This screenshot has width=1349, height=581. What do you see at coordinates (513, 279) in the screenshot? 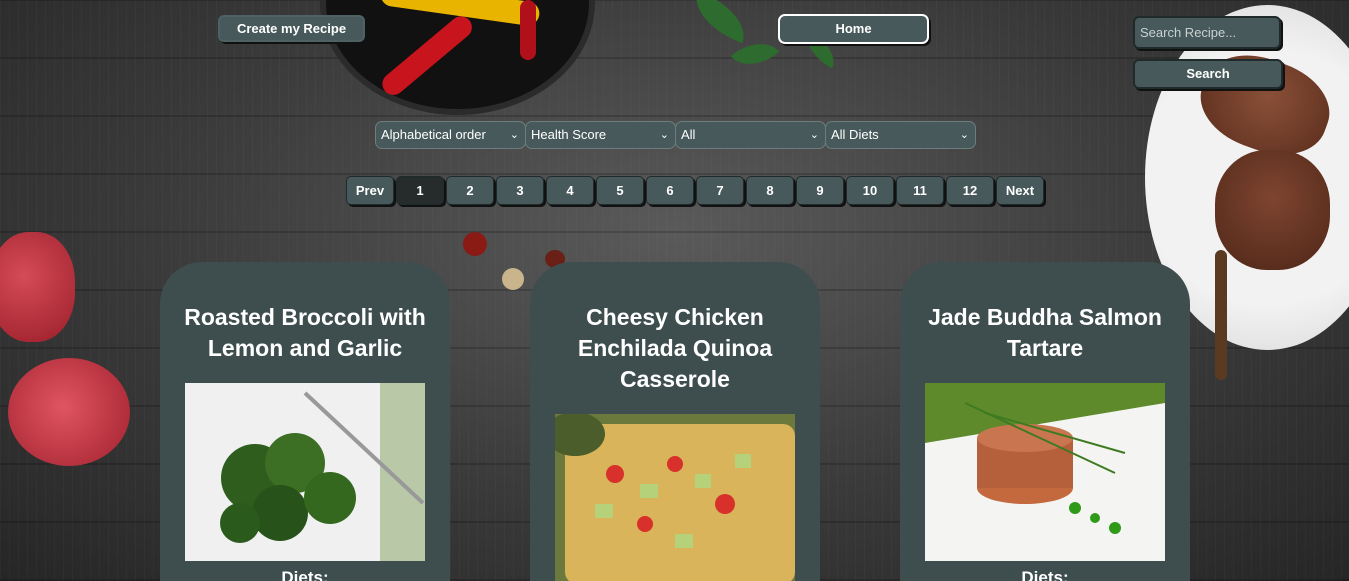
I see `seed-decoration` at bounding box center [513, 279].